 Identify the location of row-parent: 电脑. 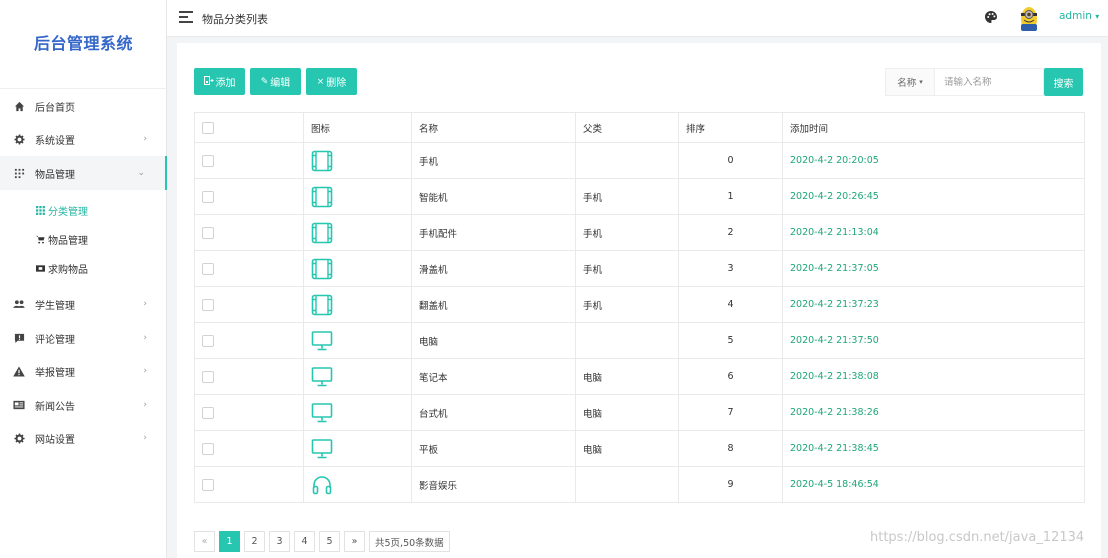
(627, 376).